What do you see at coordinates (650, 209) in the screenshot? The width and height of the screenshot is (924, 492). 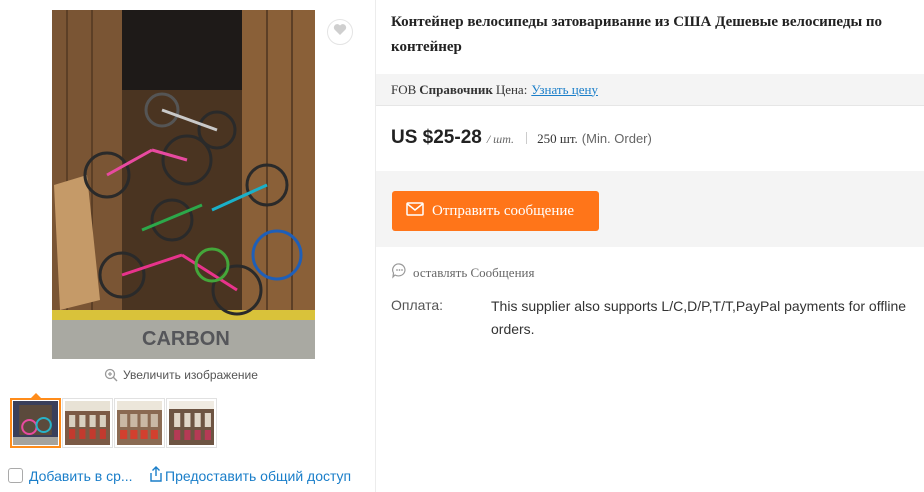 I see `contact-band: Отправить сообщение` at bounding box center [650, 209].